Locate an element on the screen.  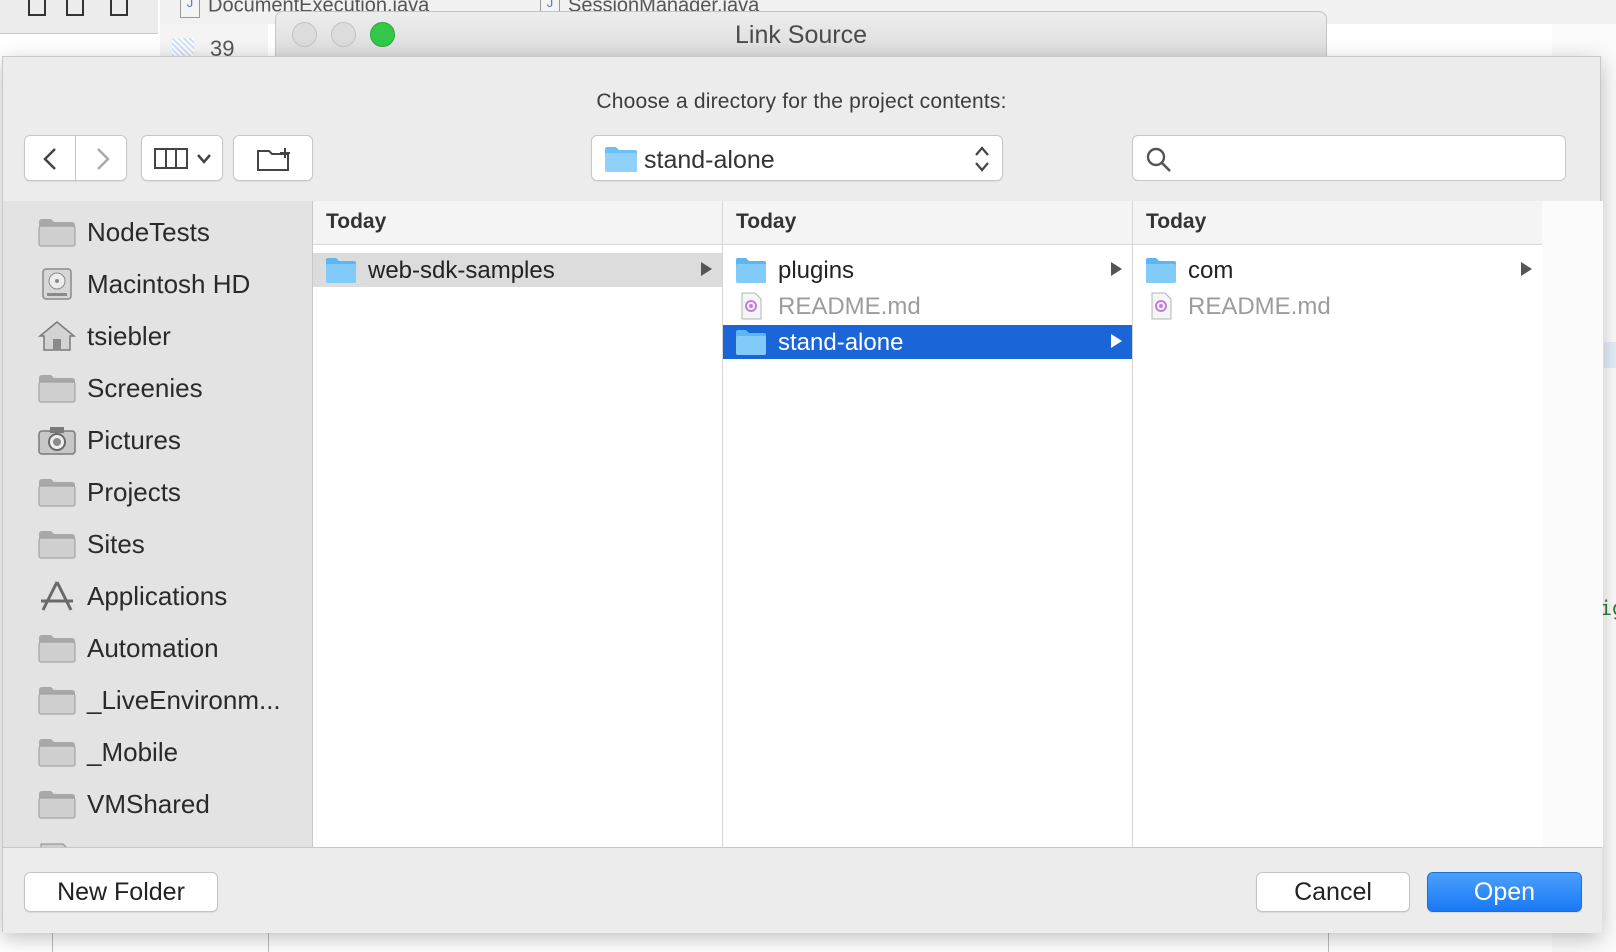
sidebar-item-screenies: Screenies is located at coordinates (157, 388).